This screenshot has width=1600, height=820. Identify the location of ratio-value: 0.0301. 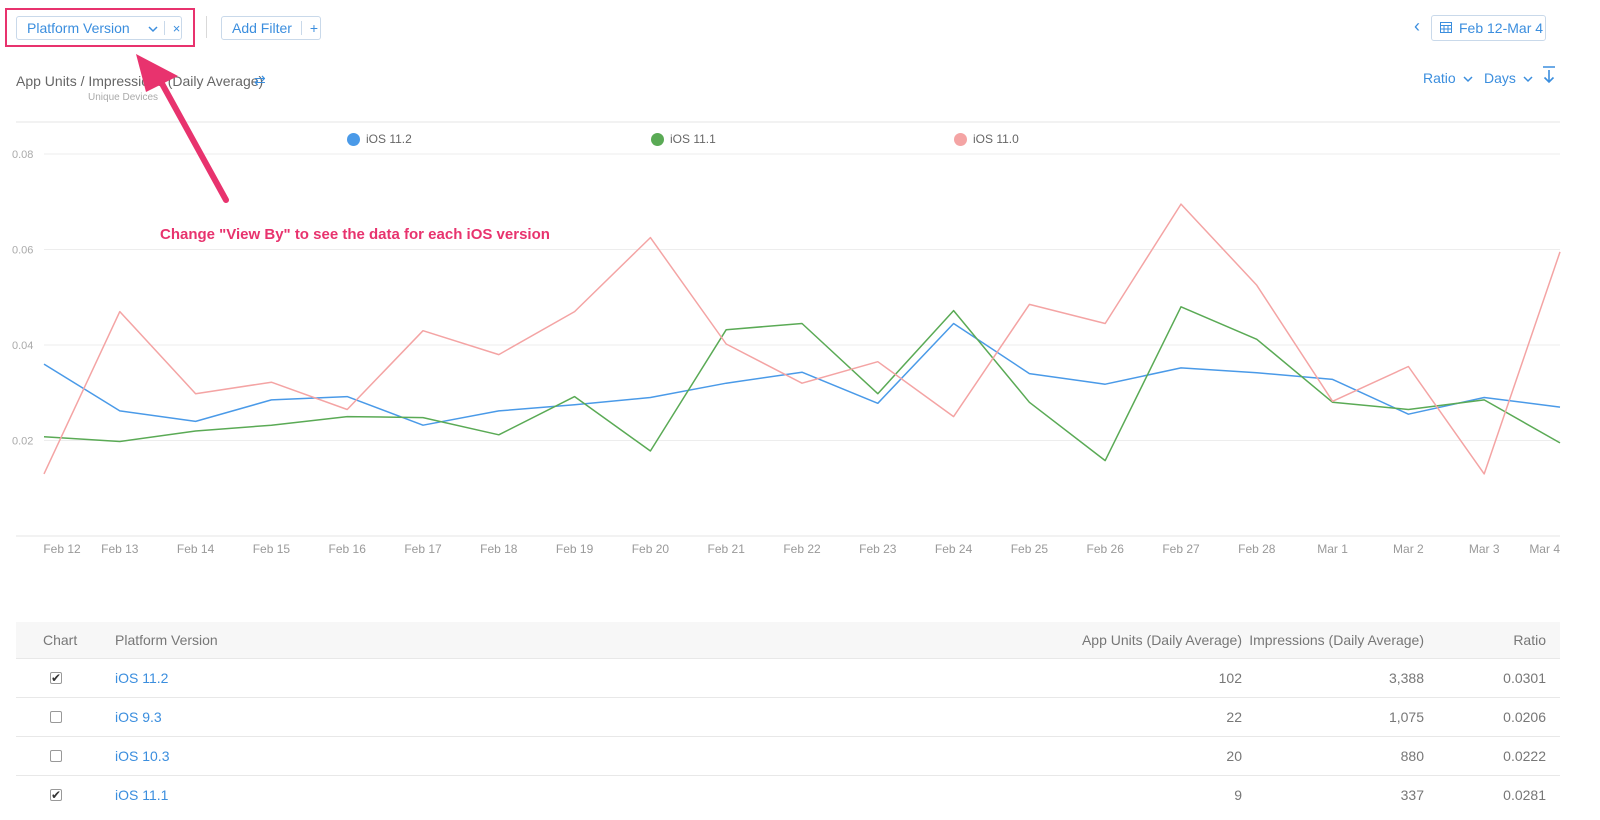
(1524, 678).